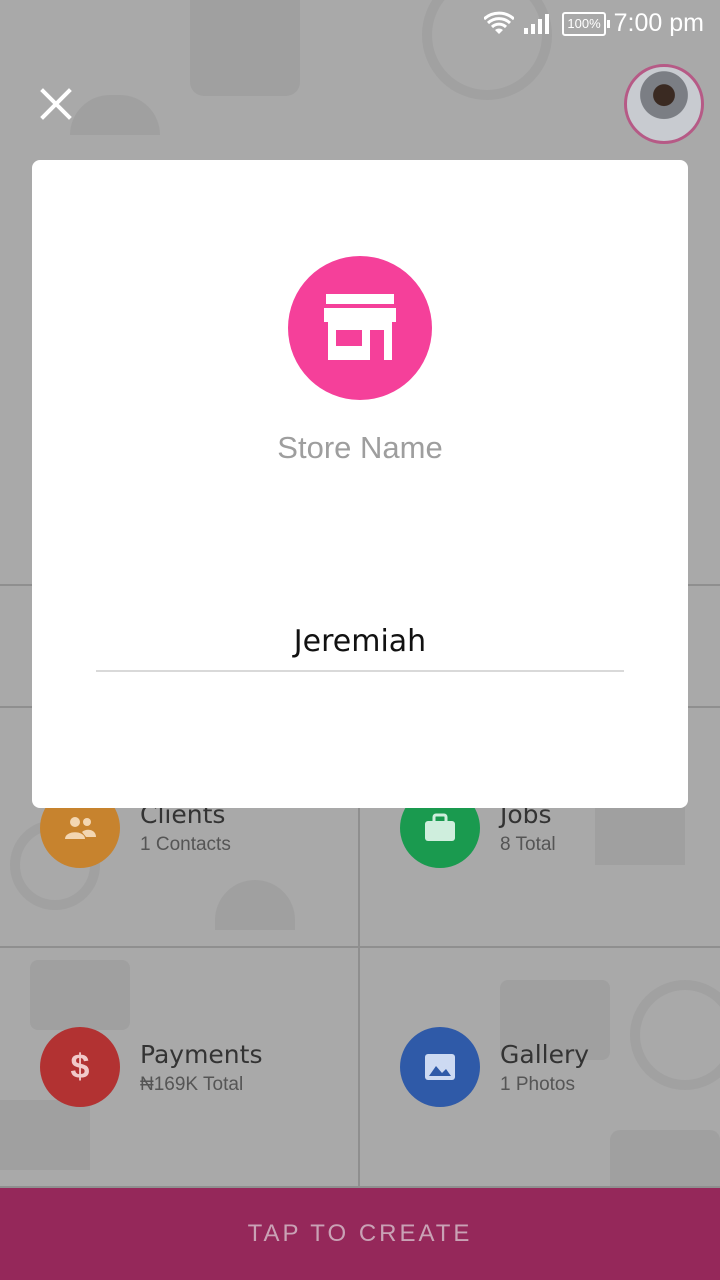 Image resolution: width=720 pixels, height=1280 pixels. What do you see at coordinates (115, 115) in the screenshot?
I see `bg-pincushion-shape` at bounding box center [115, 115].